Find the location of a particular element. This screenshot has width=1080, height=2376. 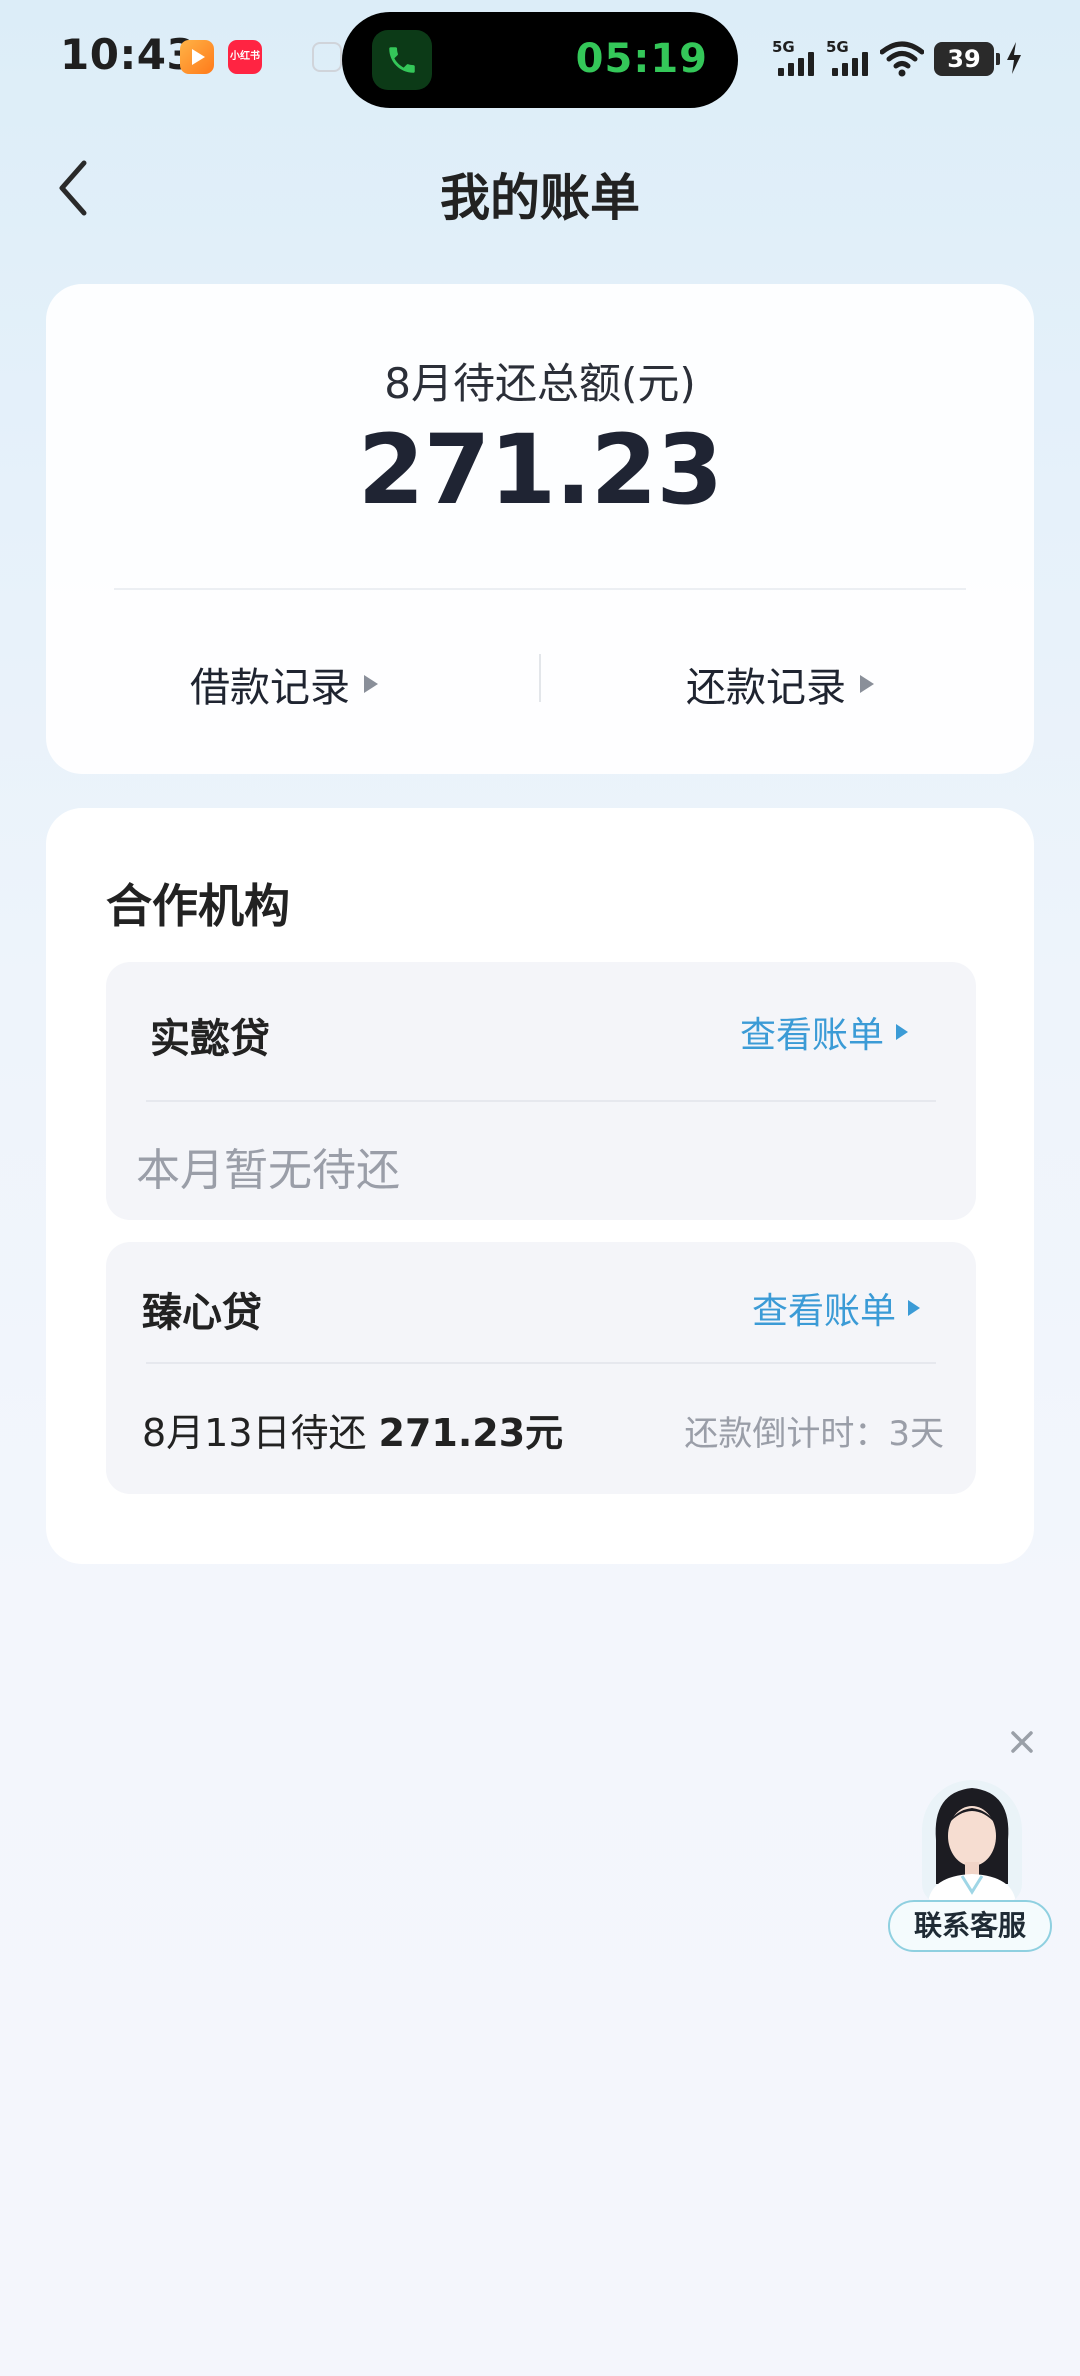

due-date-text: 8月13日待还 is located at coordinates (254, 1433).